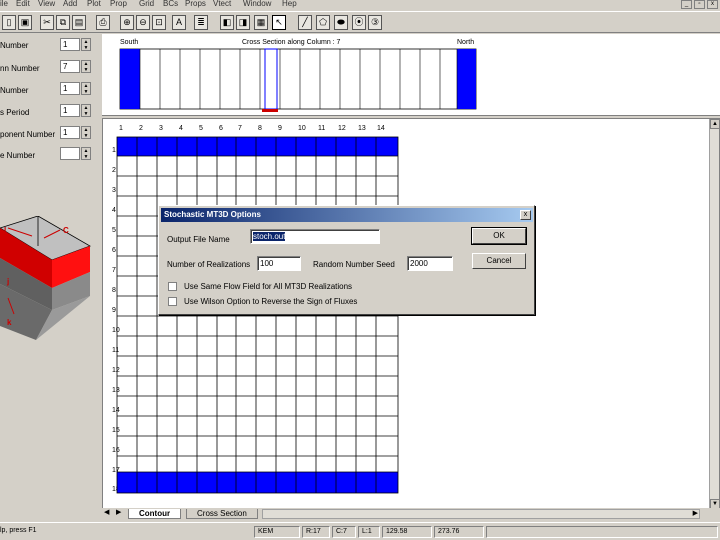 The image size is (720, 540). What do you see at coordinates (222, 514) in the screenshot?
I see `tab-cross-section: Cross Section` at bounding box center [222, 514].